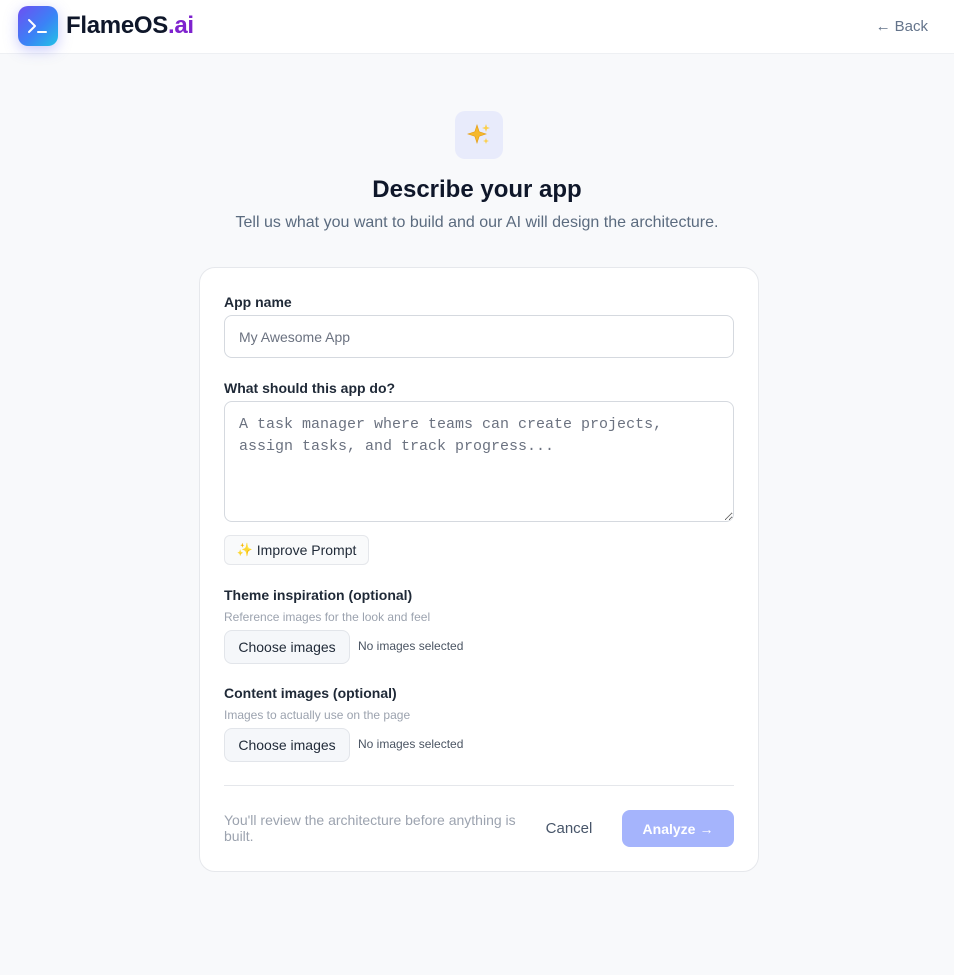 The height and width of the screenshot is (975, 954). I want to click on page-title: Describe your app, so click(477, 189).